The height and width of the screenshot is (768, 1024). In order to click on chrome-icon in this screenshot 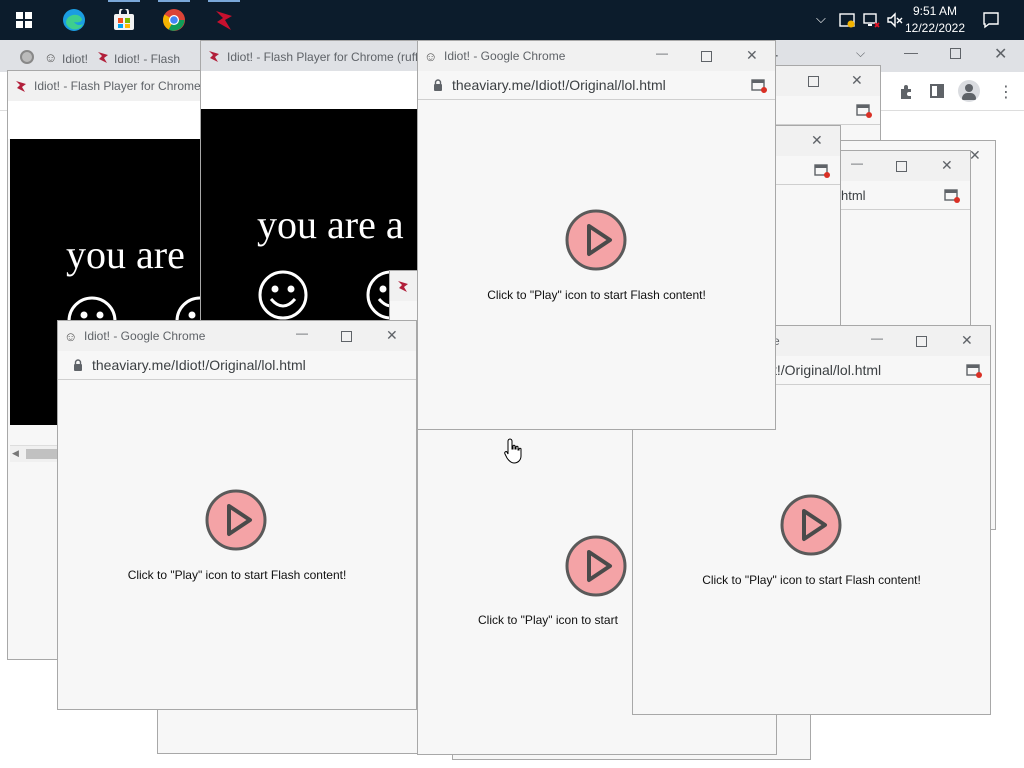, I will do `click(174, 20)`.